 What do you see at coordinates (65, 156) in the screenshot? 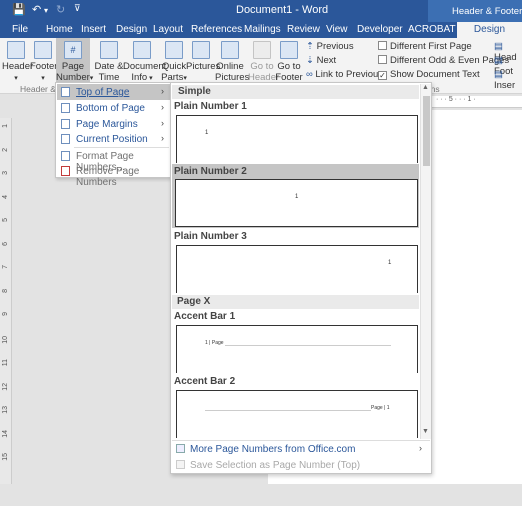
I see `format-page-numbers-icon` at bounding box center [65, 156].